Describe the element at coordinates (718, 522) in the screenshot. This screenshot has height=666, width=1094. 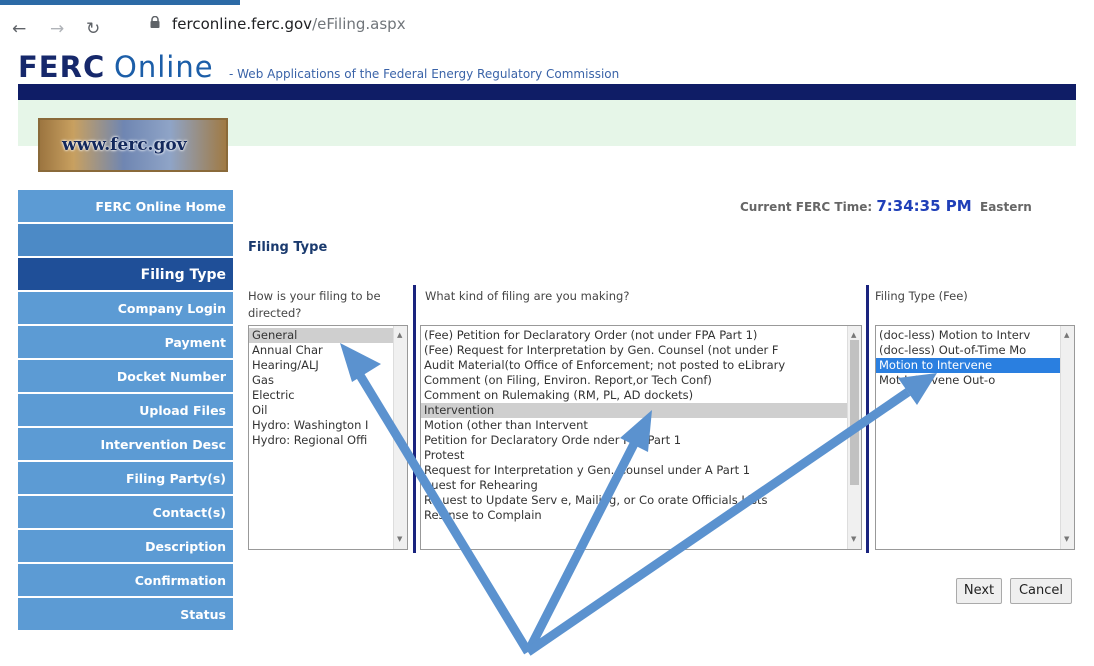
I see `arrow-to-motion-to-intervene` at that location.